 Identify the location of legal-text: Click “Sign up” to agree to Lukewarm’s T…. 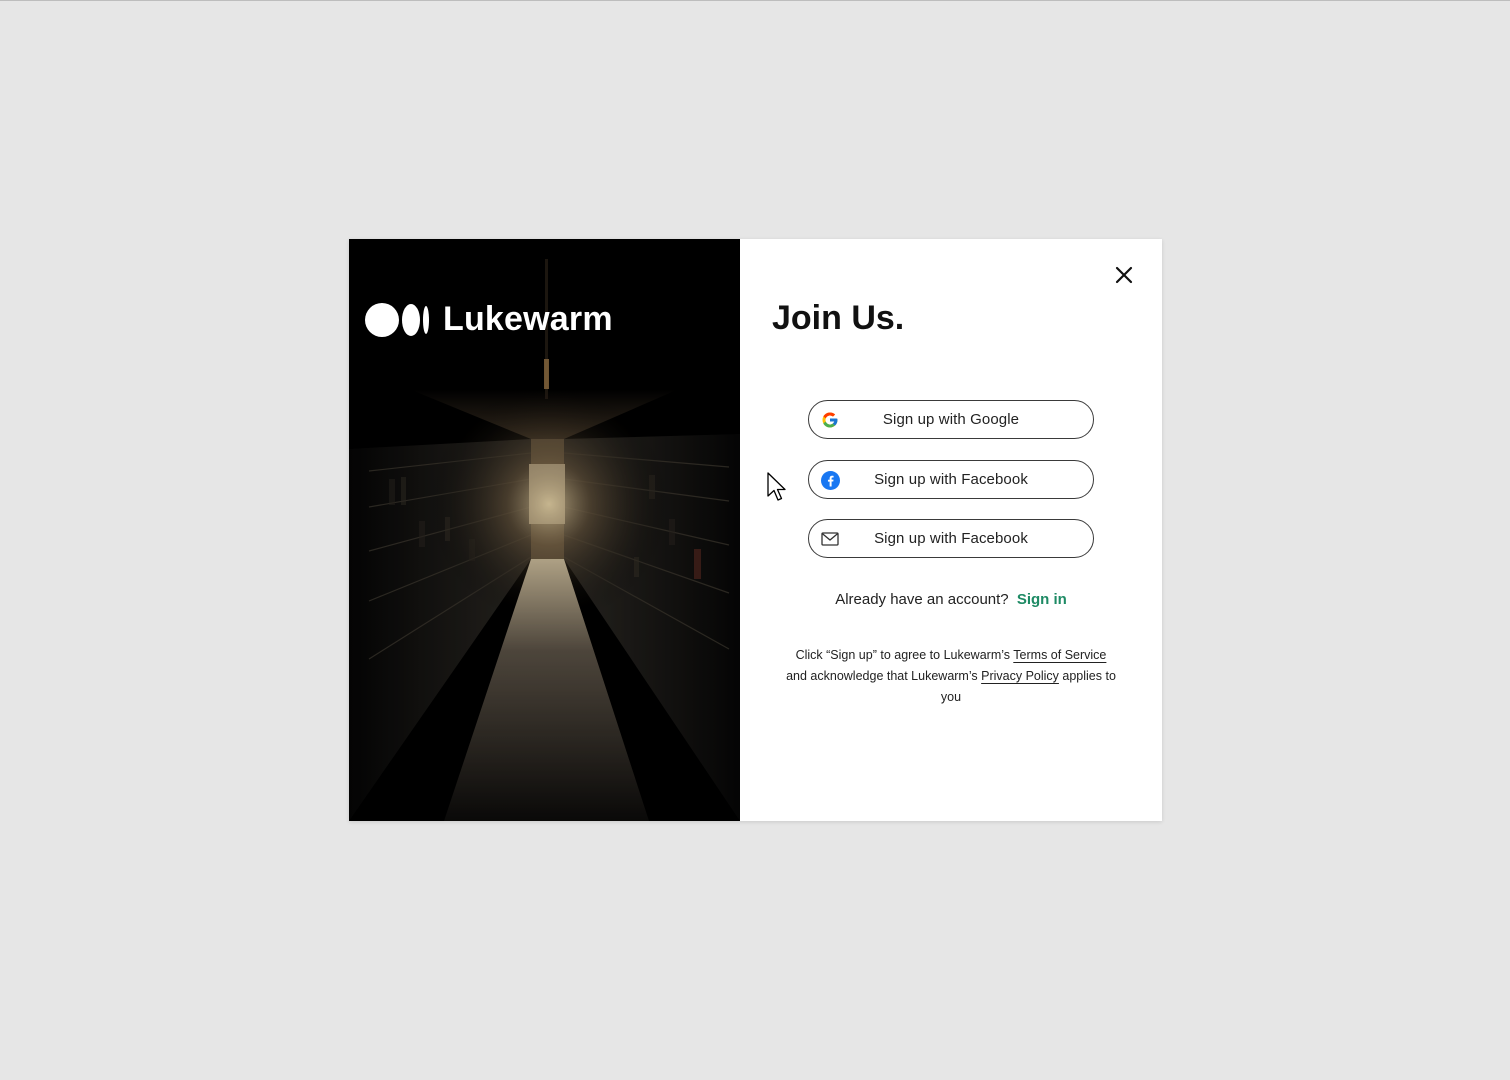
(951, 676).